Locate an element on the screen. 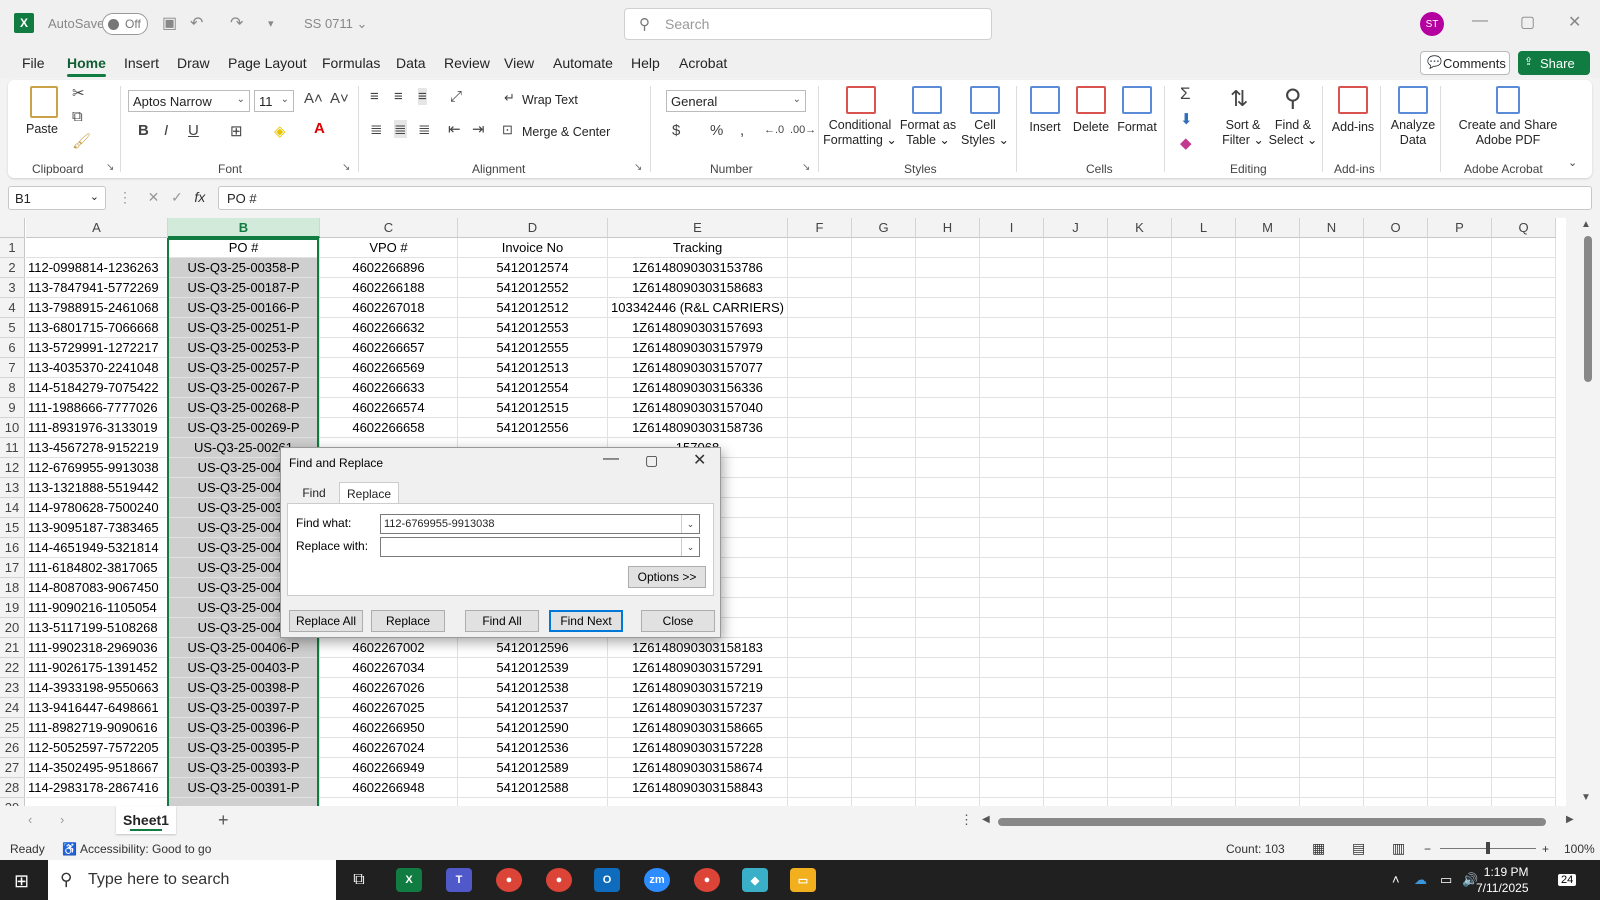 The width and height of the screenshot is (1600, 900). find-select-button: Find & Select ⌄ is located at coordinates (1293, 133).